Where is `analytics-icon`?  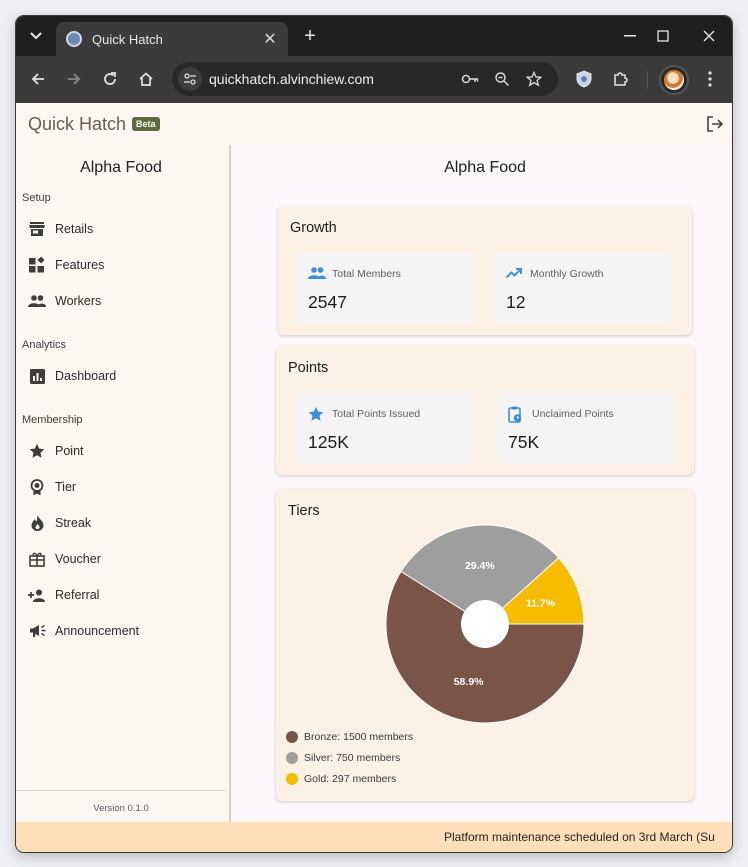
analytics-icon is located at coordinates (37, 376).